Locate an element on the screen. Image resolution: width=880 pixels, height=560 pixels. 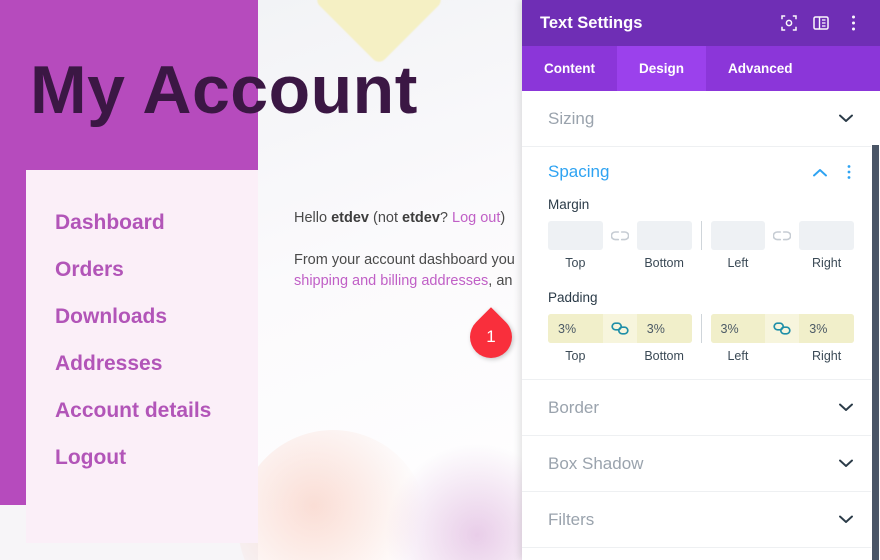
margin-left-right-link-broken-icon is located at coordinates (782, 235).